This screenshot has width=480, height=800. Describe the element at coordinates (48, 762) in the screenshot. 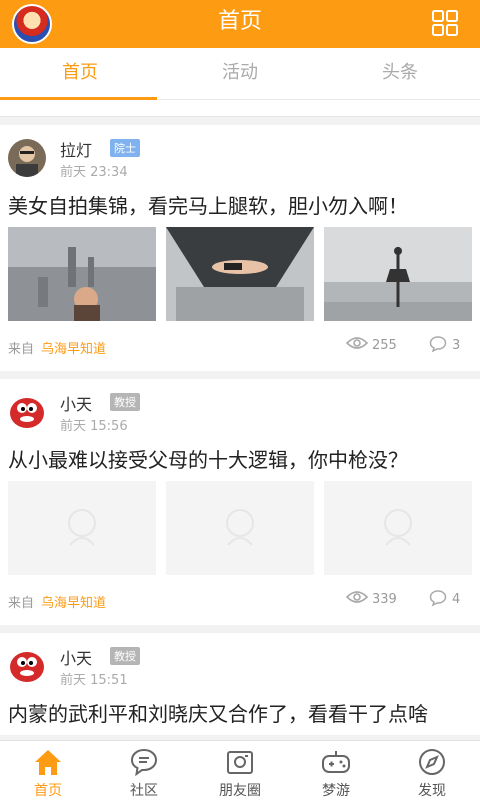

I see `home-icon` at that location.